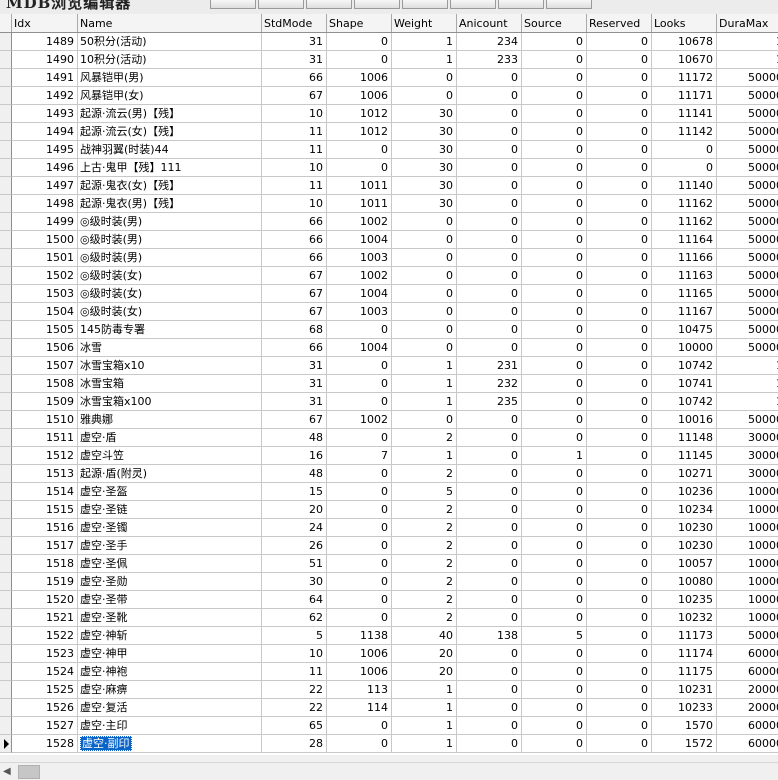 The width and height of the screenshot is (778, 780). What do you see at coordinates (389, 726) in the screenshot?
I see `table-row: 1527虚空·主印6501000157060000` at bounding box center [389, 726].